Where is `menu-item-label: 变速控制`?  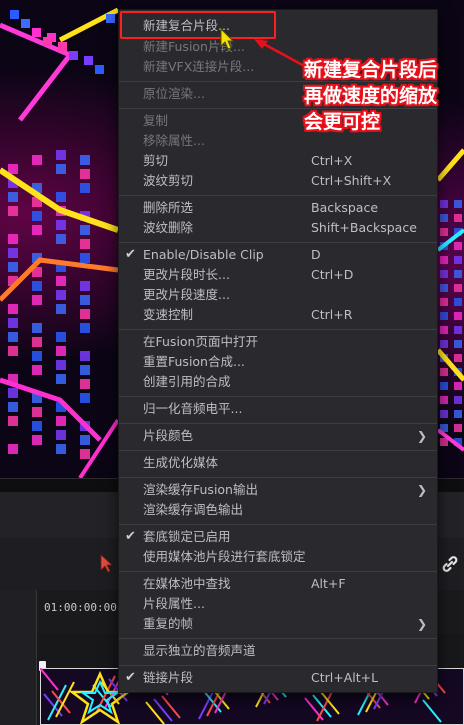 menu-item-label: 变速控制 is located at coordinates (168, 314).